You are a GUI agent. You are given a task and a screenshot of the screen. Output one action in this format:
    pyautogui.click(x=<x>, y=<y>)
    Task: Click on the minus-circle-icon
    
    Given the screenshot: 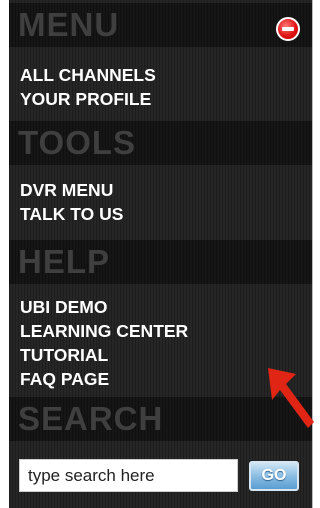 What is the action you would take?
    pyautogui.click(x=288, y=29)
    